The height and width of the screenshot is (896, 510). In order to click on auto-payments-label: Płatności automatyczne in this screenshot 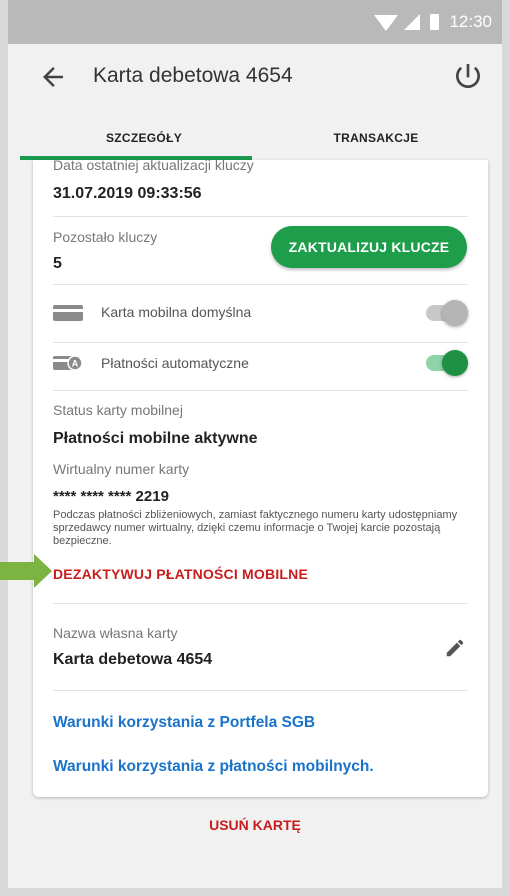, I will do `click(175, 363)`.